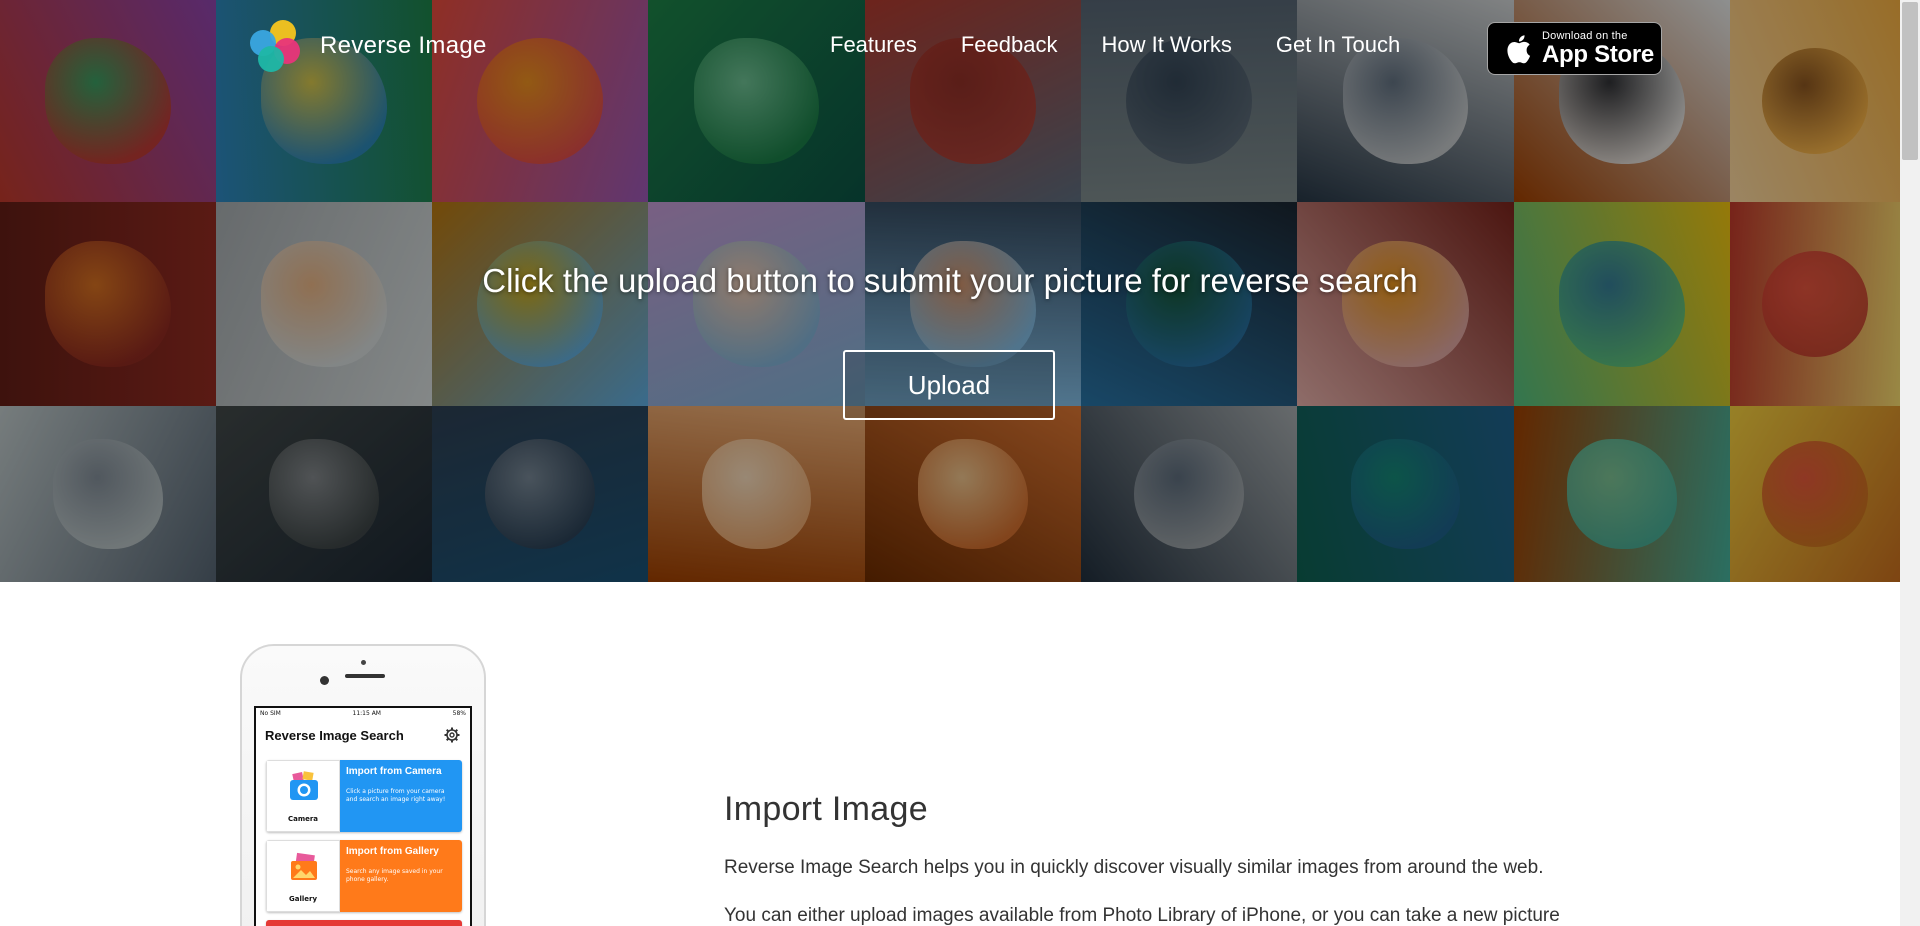  Describe the element at coordinates (403, 45) in the screenshot. I see `brand-name: Reverse Image` at that location.